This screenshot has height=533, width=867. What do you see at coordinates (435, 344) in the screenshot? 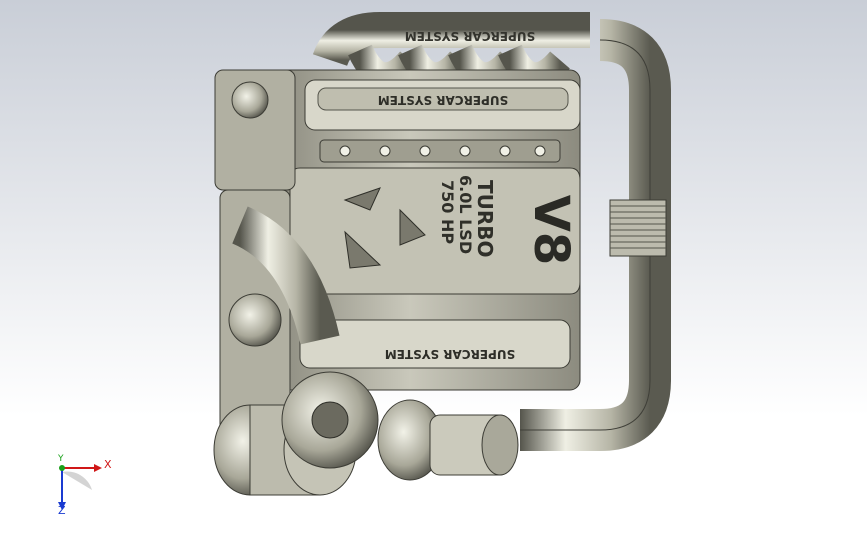
I see `valve-cover-bottom: SUPERCAR SYSTEM` at bounding box center [435, 344].